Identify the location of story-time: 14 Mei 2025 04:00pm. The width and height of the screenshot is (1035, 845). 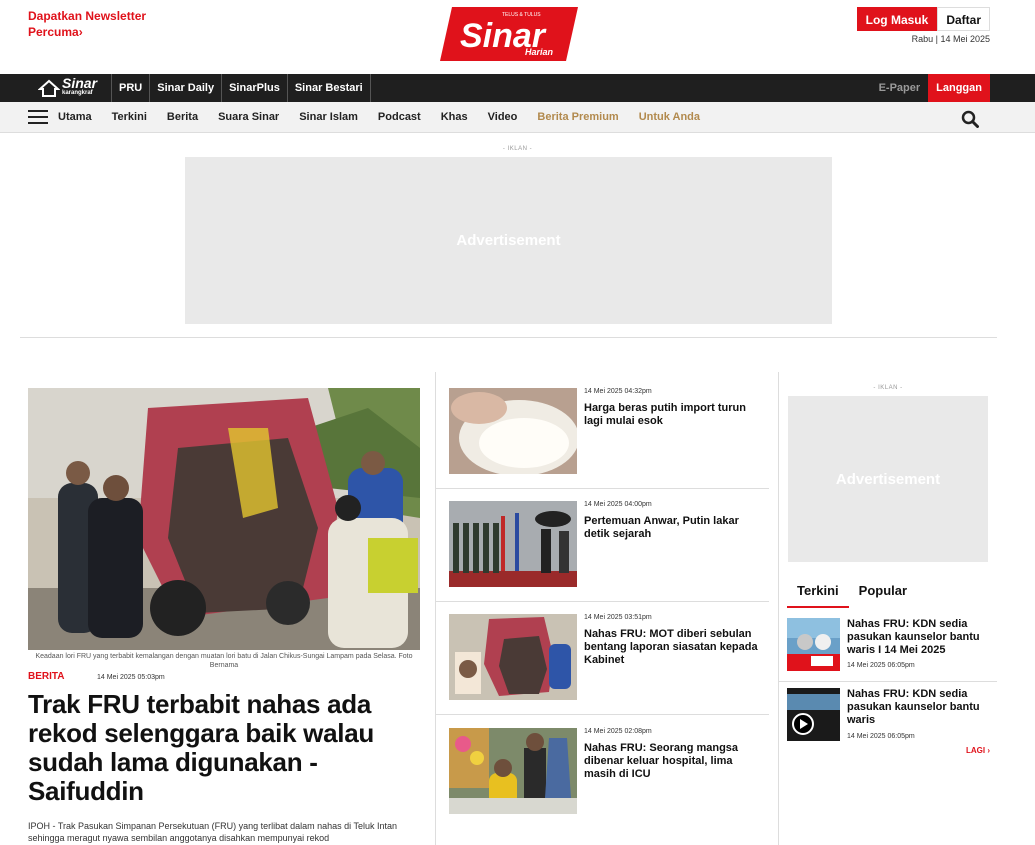
(618, 504).